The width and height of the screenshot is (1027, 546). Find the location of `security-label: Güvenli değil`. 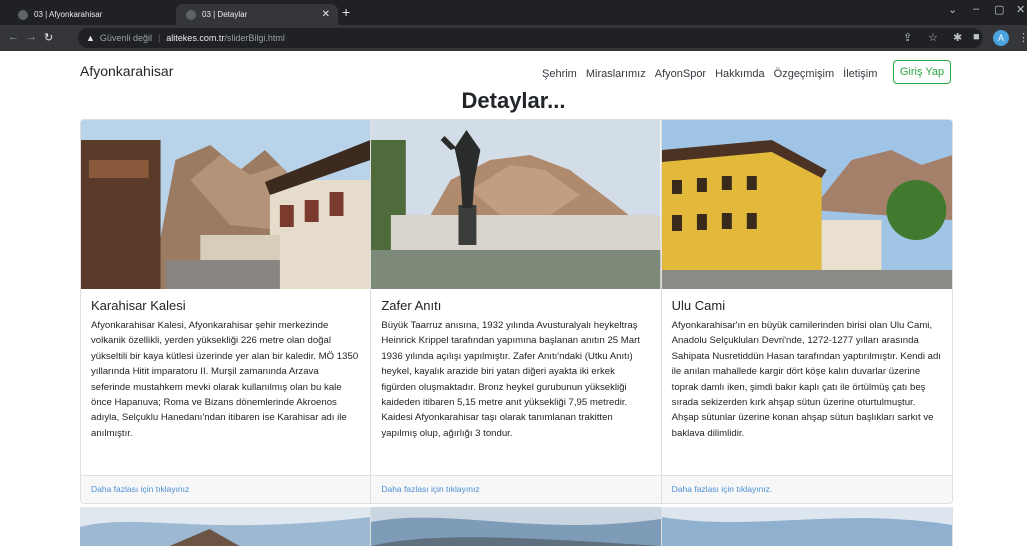

security-label: Güvenli değil is located at coordinates (126, 38).